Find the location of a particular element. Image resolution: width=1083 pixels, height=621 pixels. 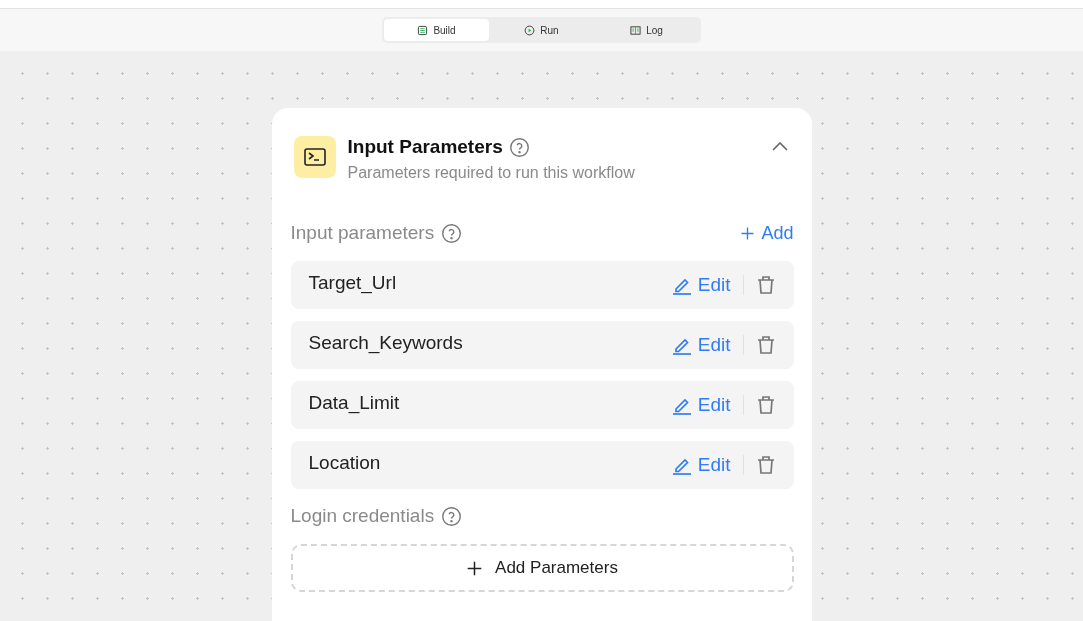

book-icon is located at coordinates (636, 30).